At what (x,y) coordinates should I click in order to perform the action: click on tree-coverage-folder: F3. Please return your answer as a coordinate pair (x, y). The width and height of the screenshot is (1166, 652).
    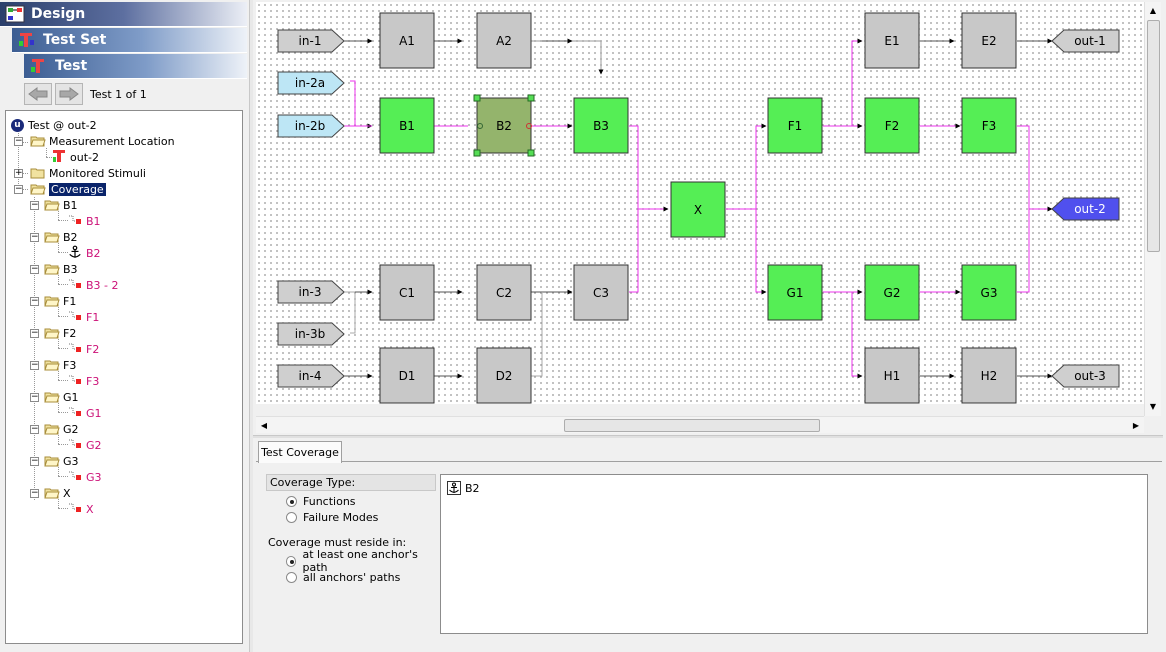
    Looking at the image, I should click on (60, 365).